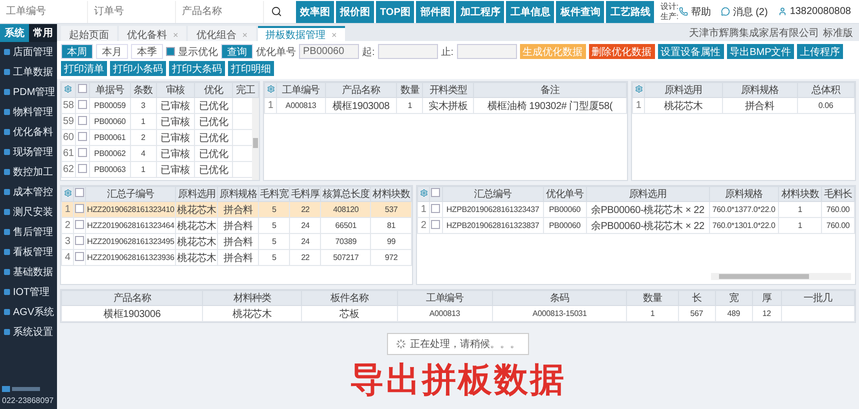  Describe the element at coordinates (197, 68) in the screenshot. I see `action-button: 打印大条码` at that location.